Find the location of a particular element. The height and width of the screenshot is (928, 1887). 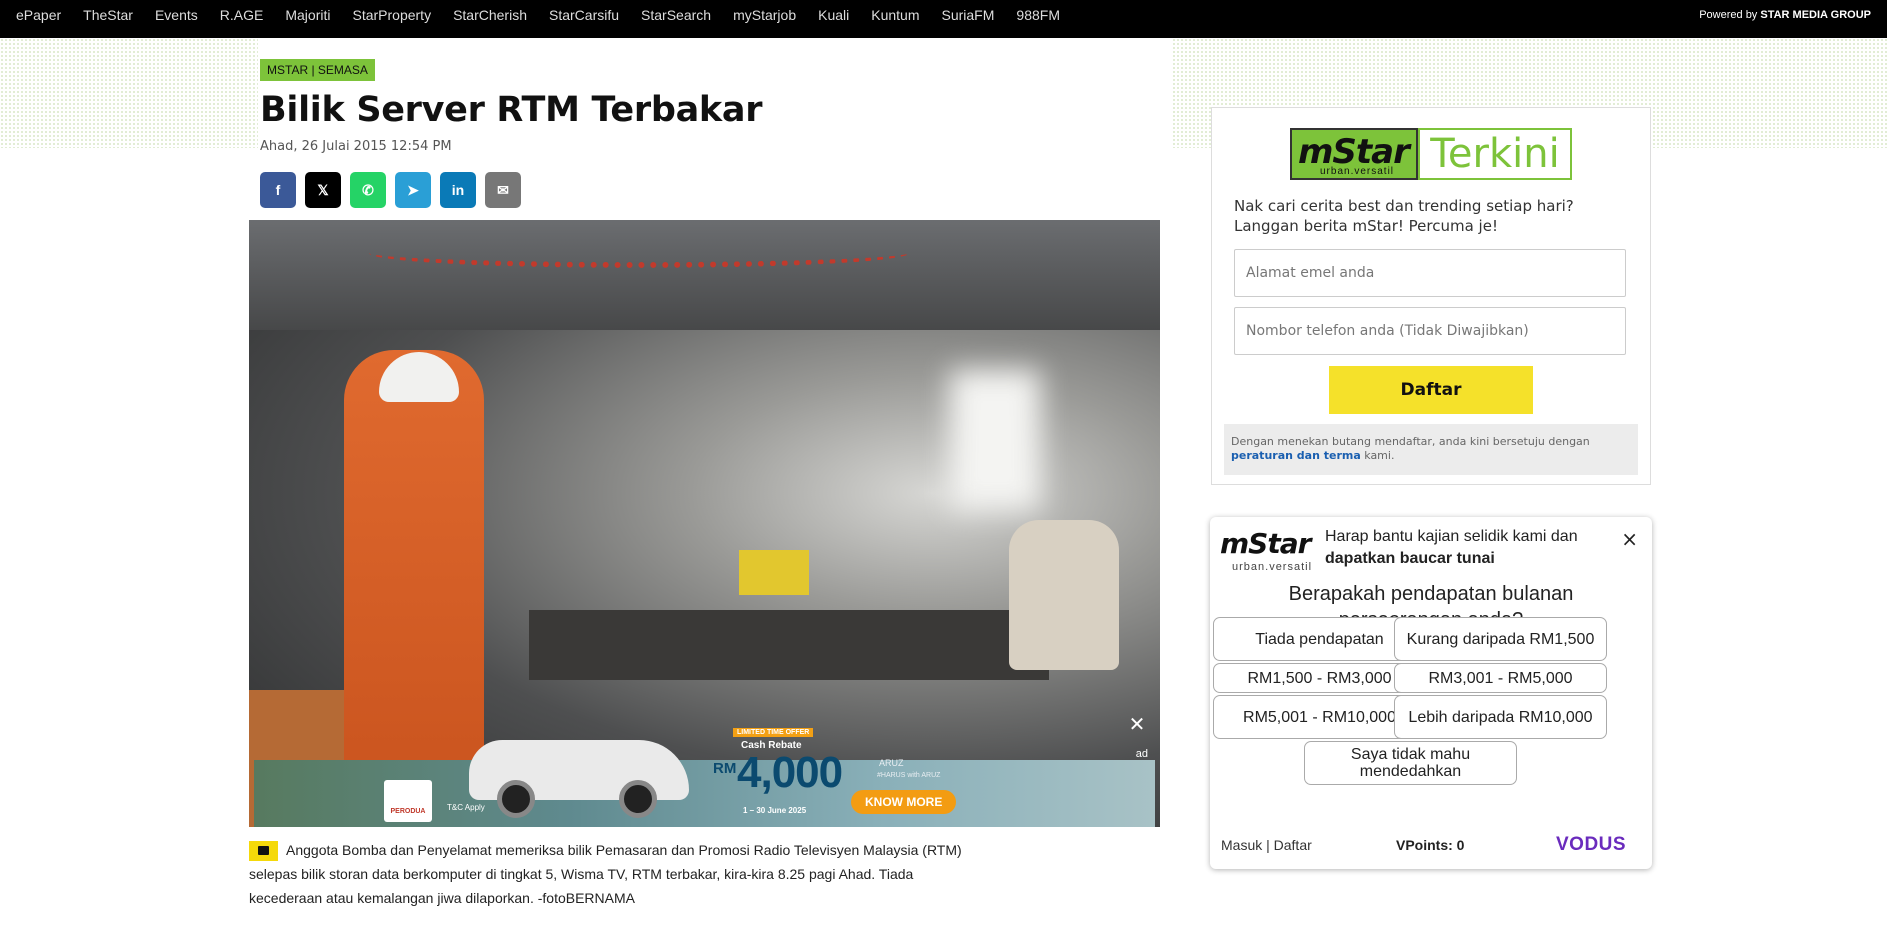

share-whatsapp-button: ✆ is located at coordinates (368, 190).